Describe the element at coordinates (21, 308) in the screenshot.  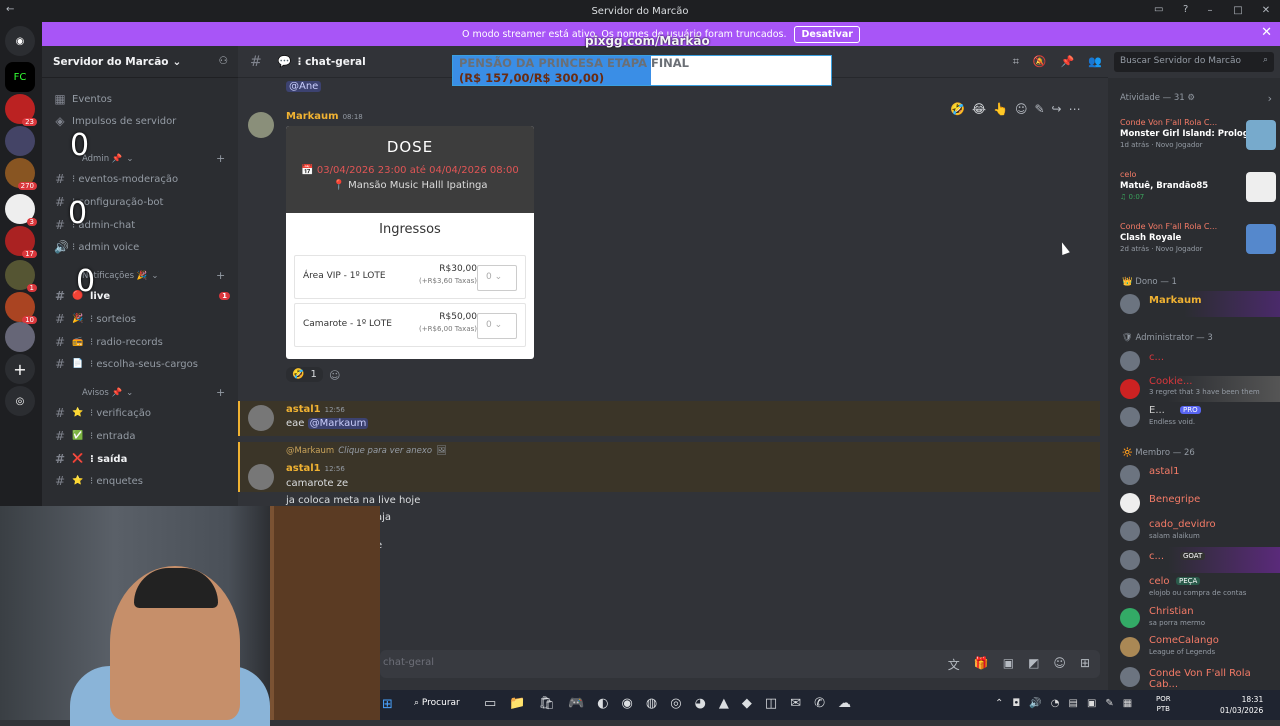
I see `server-icon-7: 10` at that location.